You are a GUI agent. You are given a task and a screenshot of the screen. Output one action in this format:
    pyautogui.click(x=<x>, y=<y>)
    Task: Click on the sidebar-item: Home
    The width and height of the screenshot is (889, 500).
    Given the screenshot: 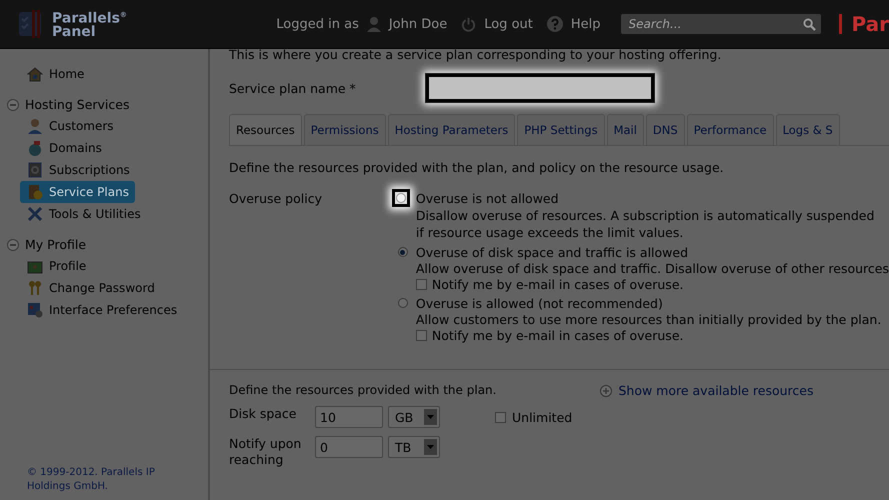 What is the action you would take?
    pyautogui.click(x=57, y=74)
    